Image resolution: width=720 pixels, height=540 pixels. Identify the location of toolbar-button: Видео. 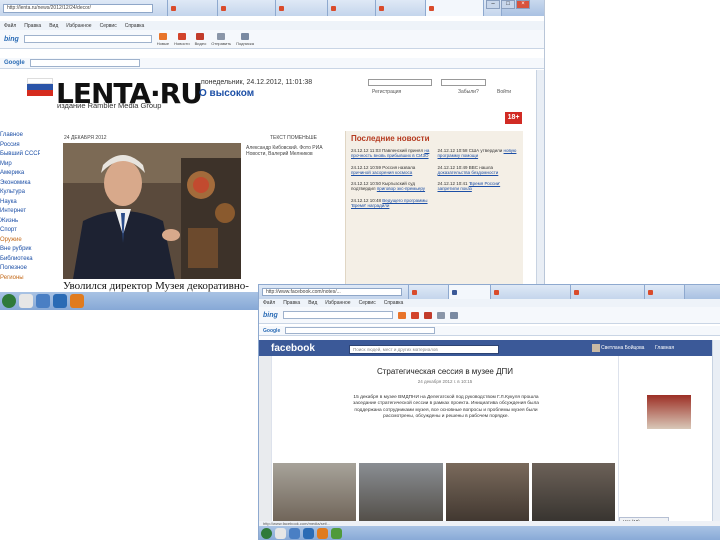
(200, 39).